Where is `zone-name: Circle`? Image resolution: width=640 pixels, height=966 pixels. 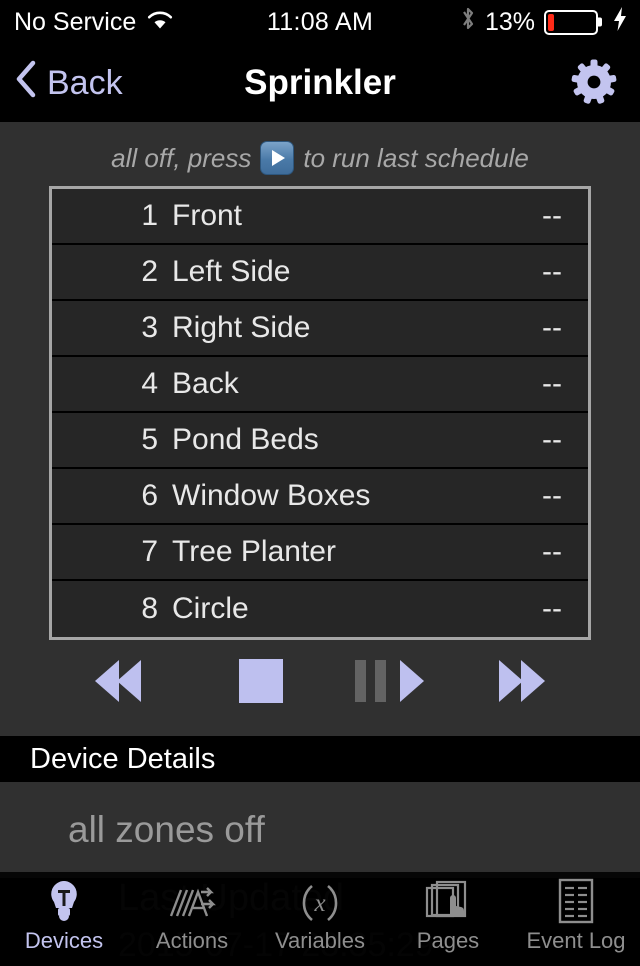 zone-name: Circle is located at coordinates (210, 608).